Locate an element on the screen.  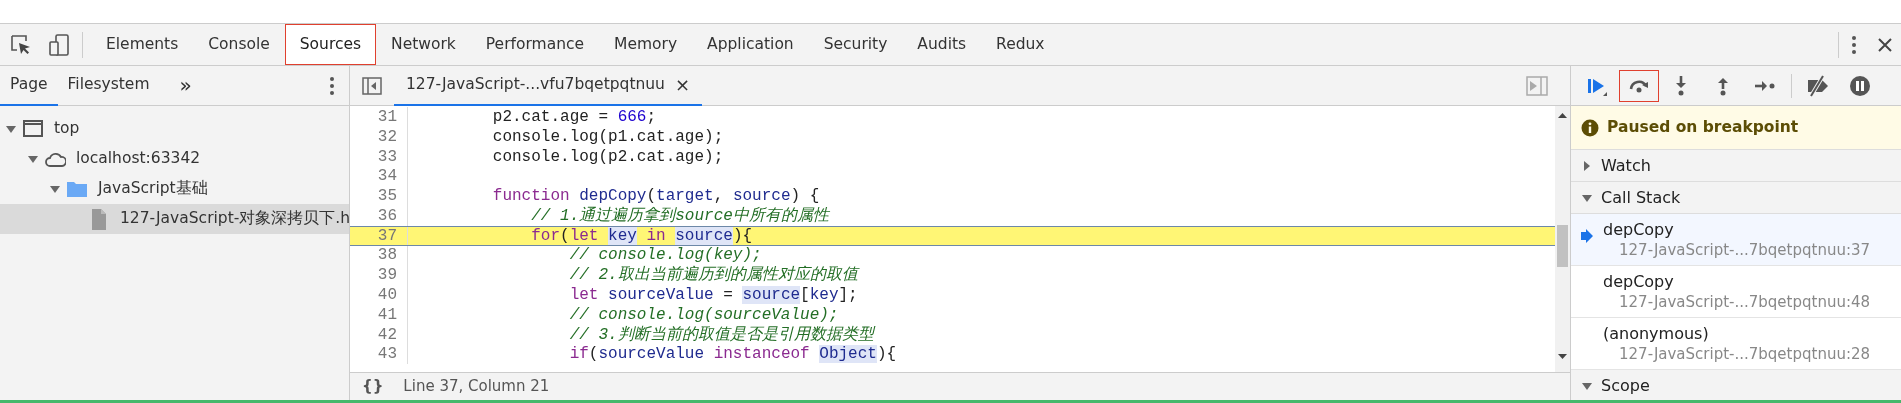
panel-tab: Elements is located at coordinates (142, 44).